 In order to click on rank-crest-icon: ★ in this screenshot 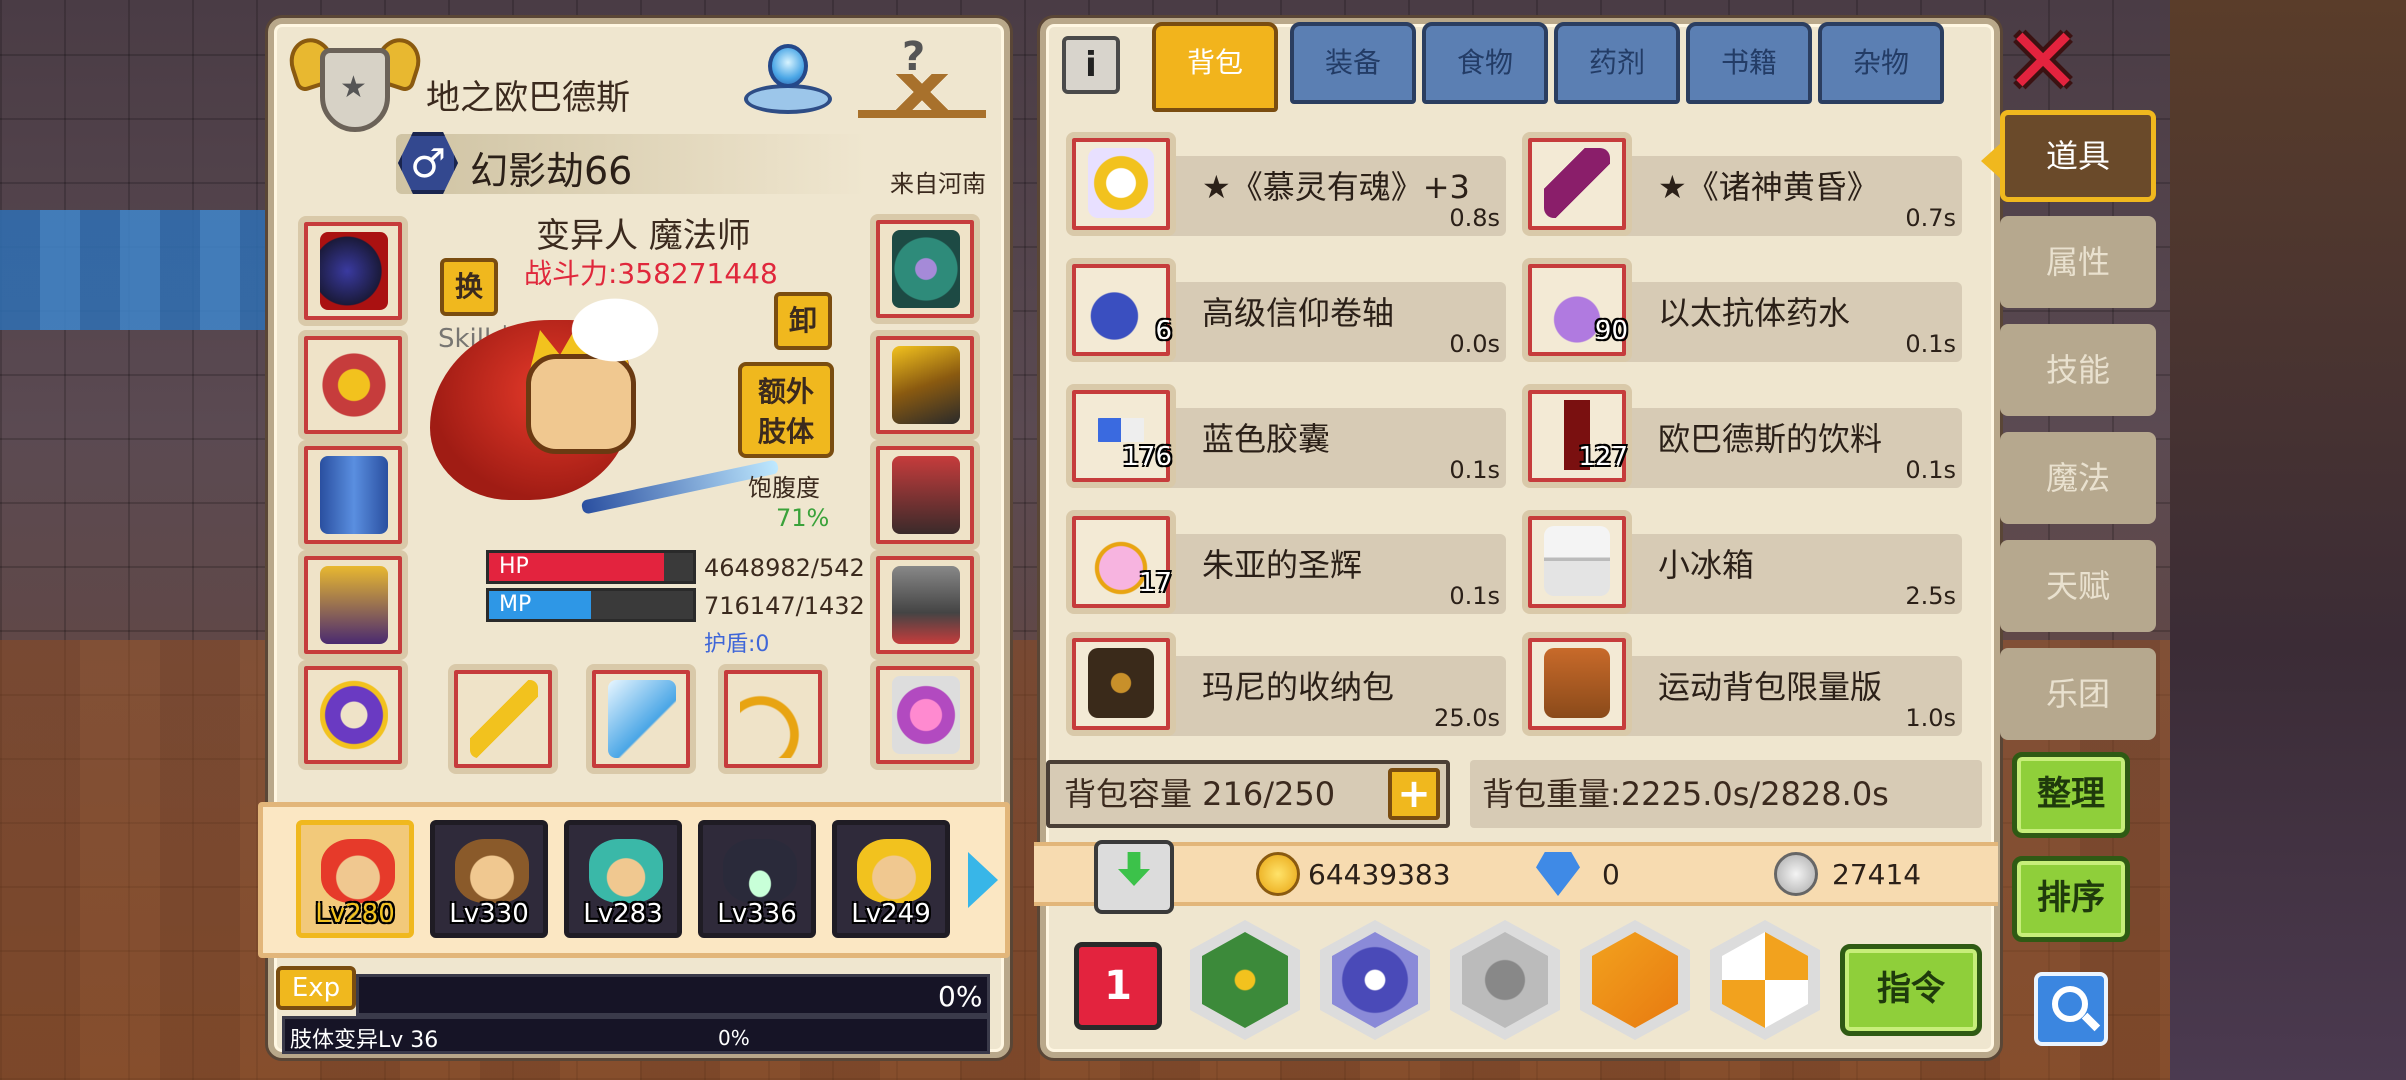, I will do `click(355, 85)`.